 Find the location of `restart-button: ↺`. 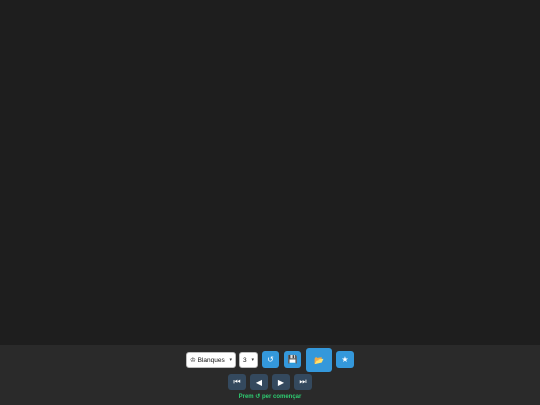

restart-button: ↺ is located at coordinates (270, 359).